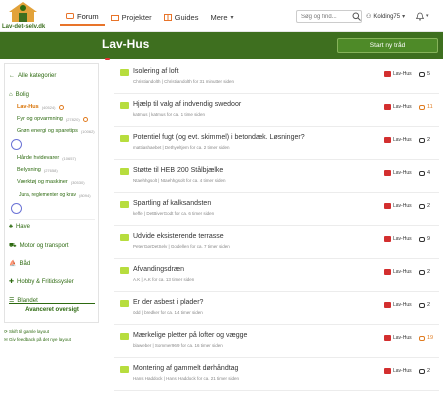 The image size is (443, 400). Describe the element at coordinates (55, 195) in the screenshot. I see `sidebar-item-jura: Jura, reglementer og krav (8094)` at that location.